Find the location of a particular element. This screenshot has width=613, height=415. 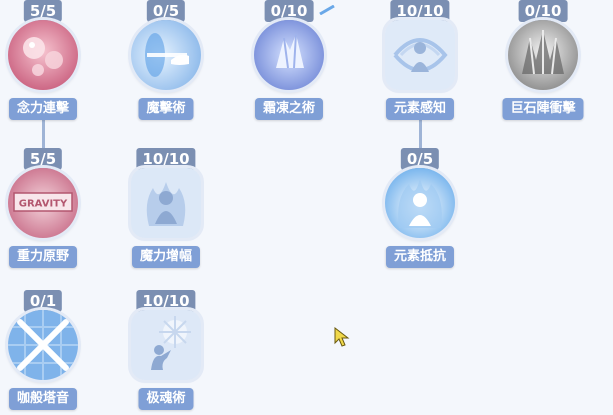

skill-name: 魔擊術 is located at coordinates (166, 109).